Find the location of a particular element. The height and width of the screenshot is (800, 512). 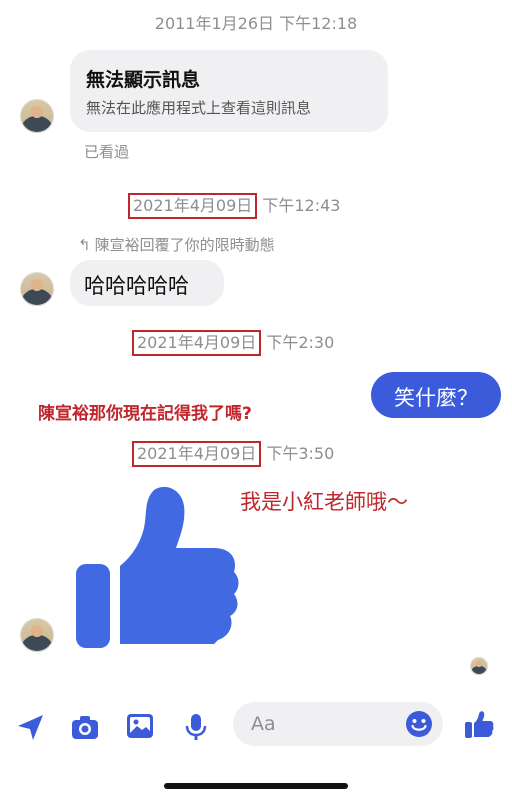

timestamp-time: 下午12:43 is located at coordinates (301, 205).